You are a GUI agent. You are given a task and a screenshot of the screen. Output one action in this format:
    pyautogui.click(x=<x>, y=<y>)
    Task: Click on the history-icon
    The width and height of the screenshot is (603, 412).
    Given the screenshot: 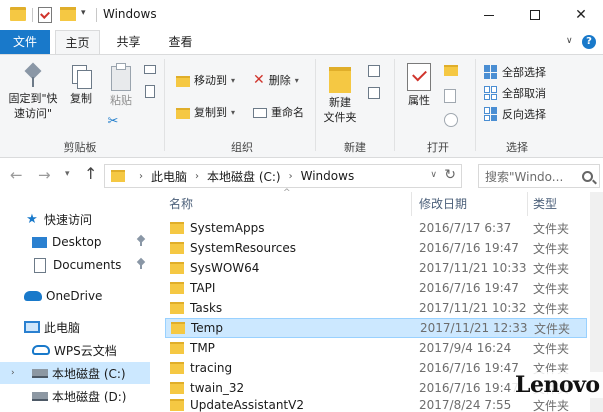 What is the action you would take?
    pyautogui.click(x=451, y=120)
    